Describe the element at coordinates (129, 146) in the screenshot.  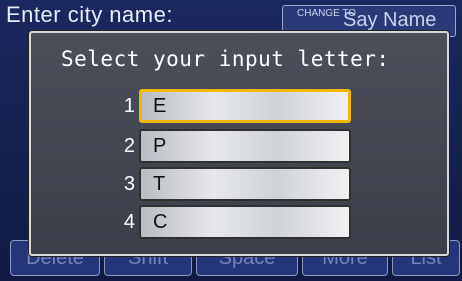
I see `option-number: 2` at that location.